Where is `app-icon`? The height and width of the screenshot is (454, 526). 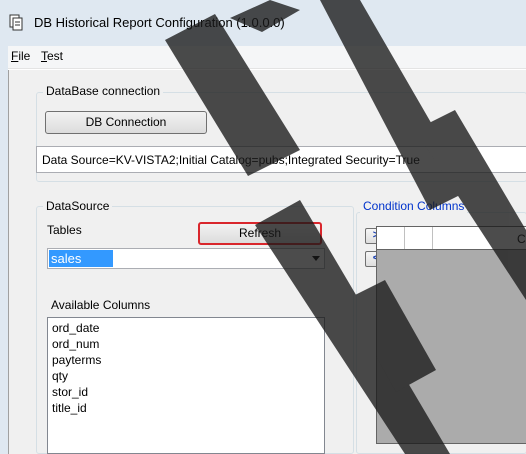
app-icon is located at coordinates (16, 22).